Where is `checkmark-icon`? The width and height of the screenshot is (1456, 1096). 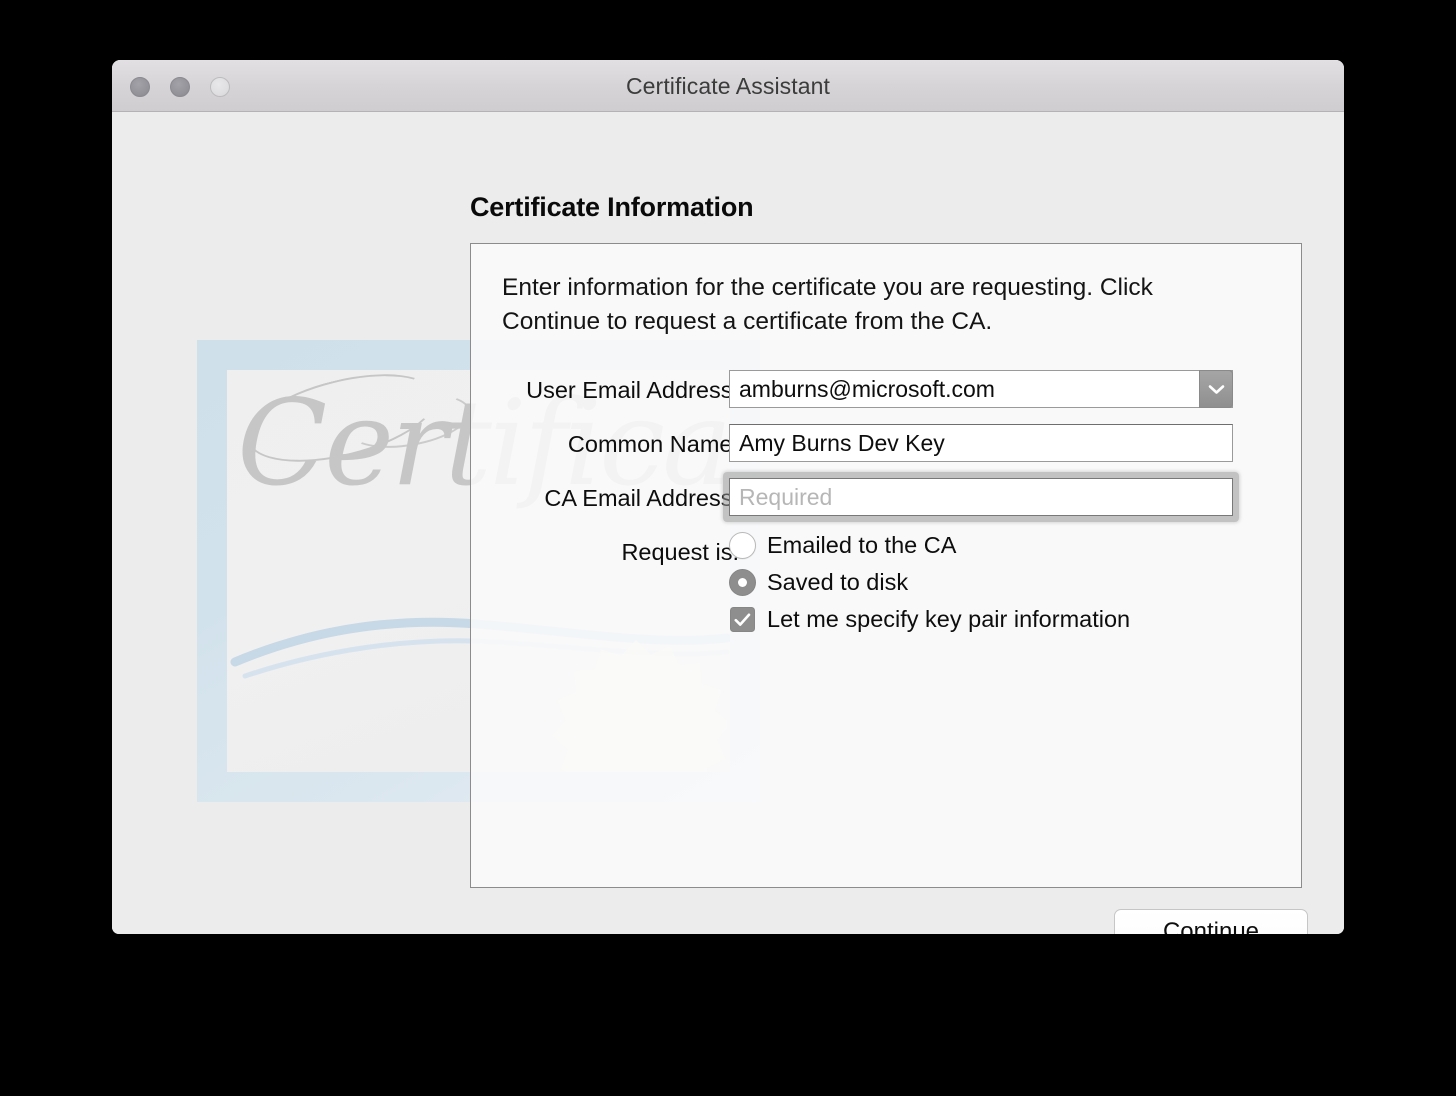
checkmark-icon is located at coordinates (742, 619).